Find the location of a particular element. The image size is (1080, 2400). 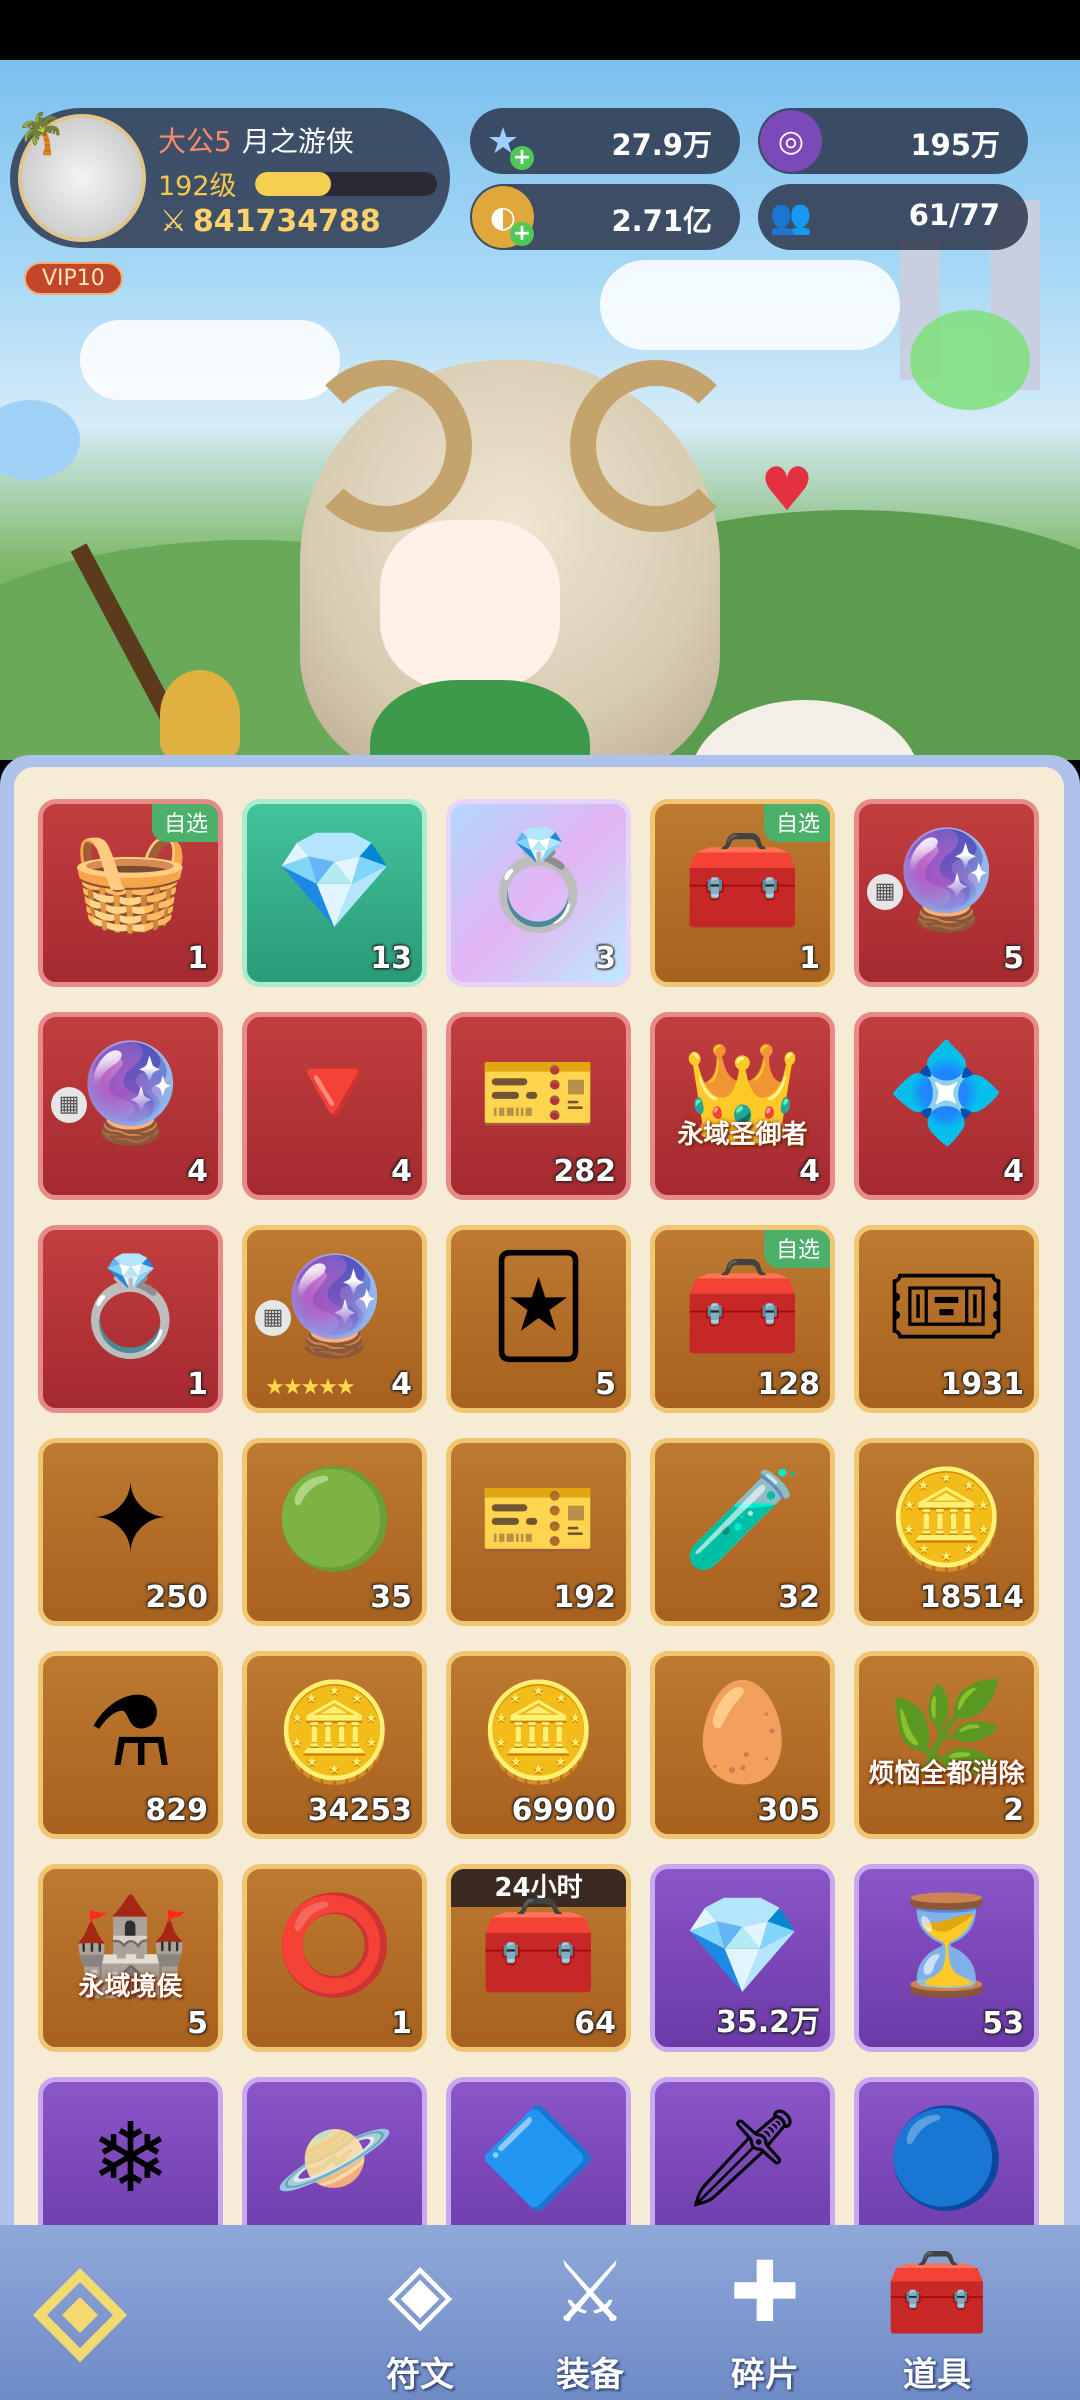

inventory-item: 🏰 永域境侯 5 is located at coordinates (130, 1958).